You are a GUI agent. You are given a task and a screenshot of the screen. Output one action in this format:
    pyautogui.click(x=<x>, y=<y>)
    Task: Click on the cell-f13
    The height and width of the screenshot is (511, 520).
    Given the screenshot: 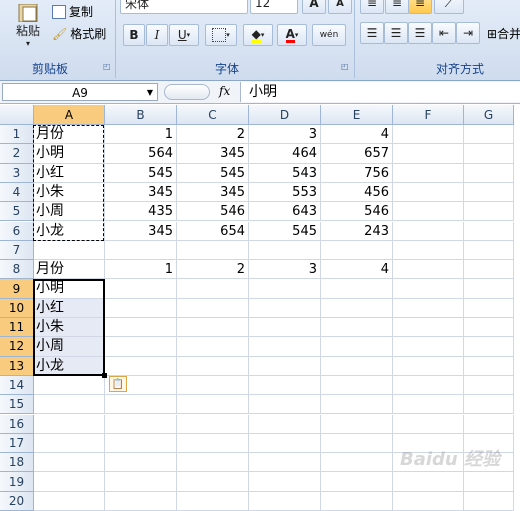 What is the action you would take?
    pyautogui.click(x=428, y=366)
    